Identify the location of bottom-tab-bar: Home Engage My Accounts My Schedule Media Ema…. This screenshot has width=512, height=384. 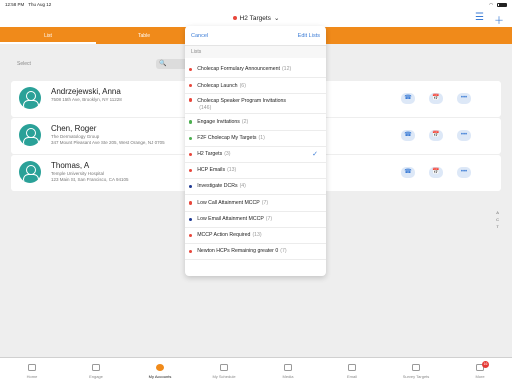
(256, 370).